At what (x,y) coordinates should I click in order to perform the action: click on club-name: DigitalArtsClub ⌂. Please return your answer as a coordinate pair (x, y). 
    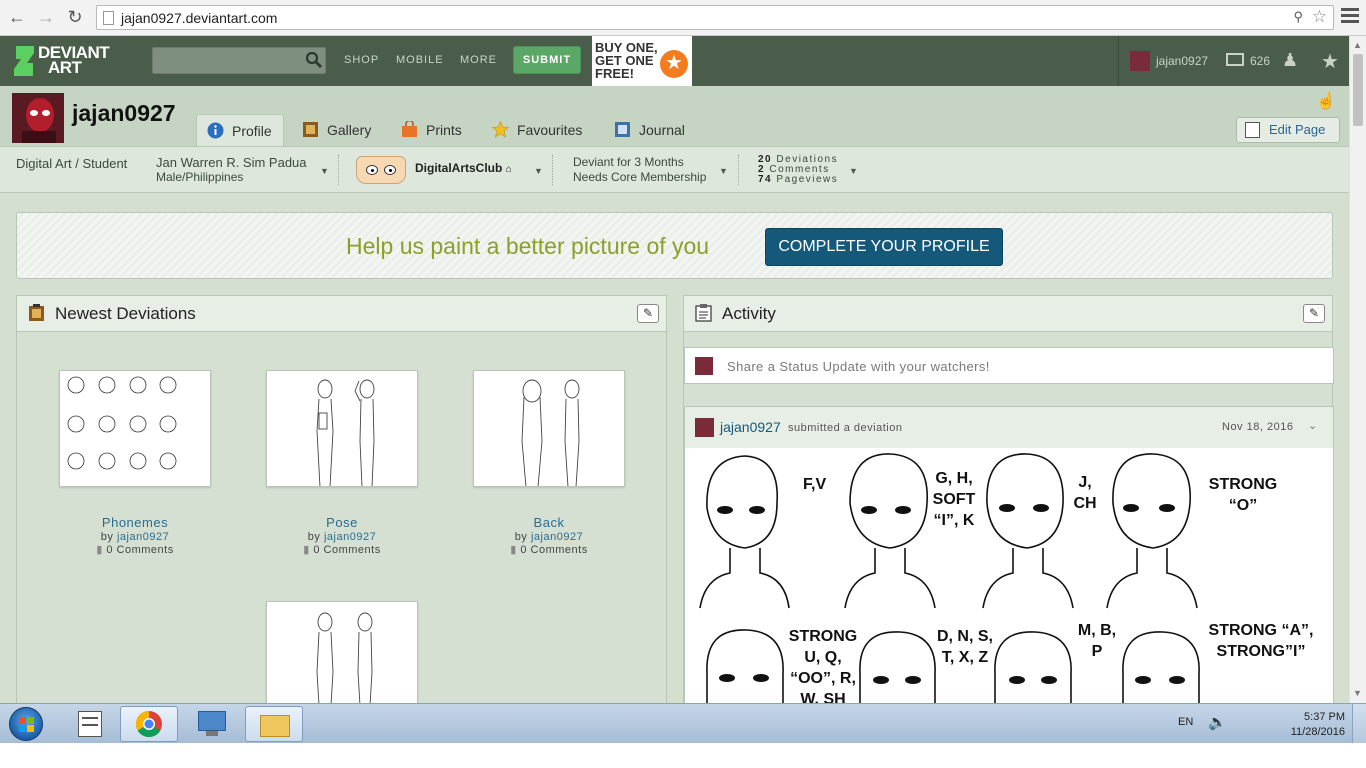
    Looking at the image, I should click on (463, 168).